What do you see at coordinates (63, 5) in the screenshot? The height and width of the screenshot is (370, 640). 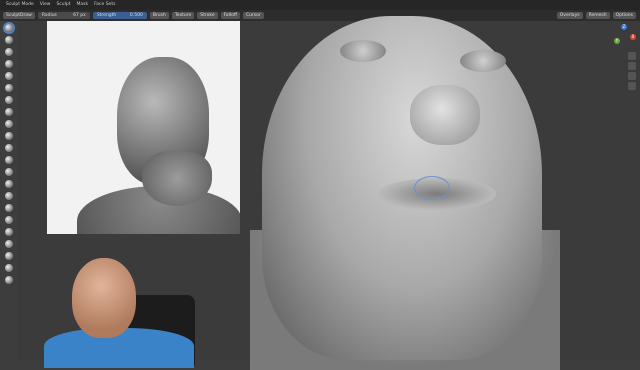 I see `menu-sculpt: Sculpt` at bounding box center [63, 5].